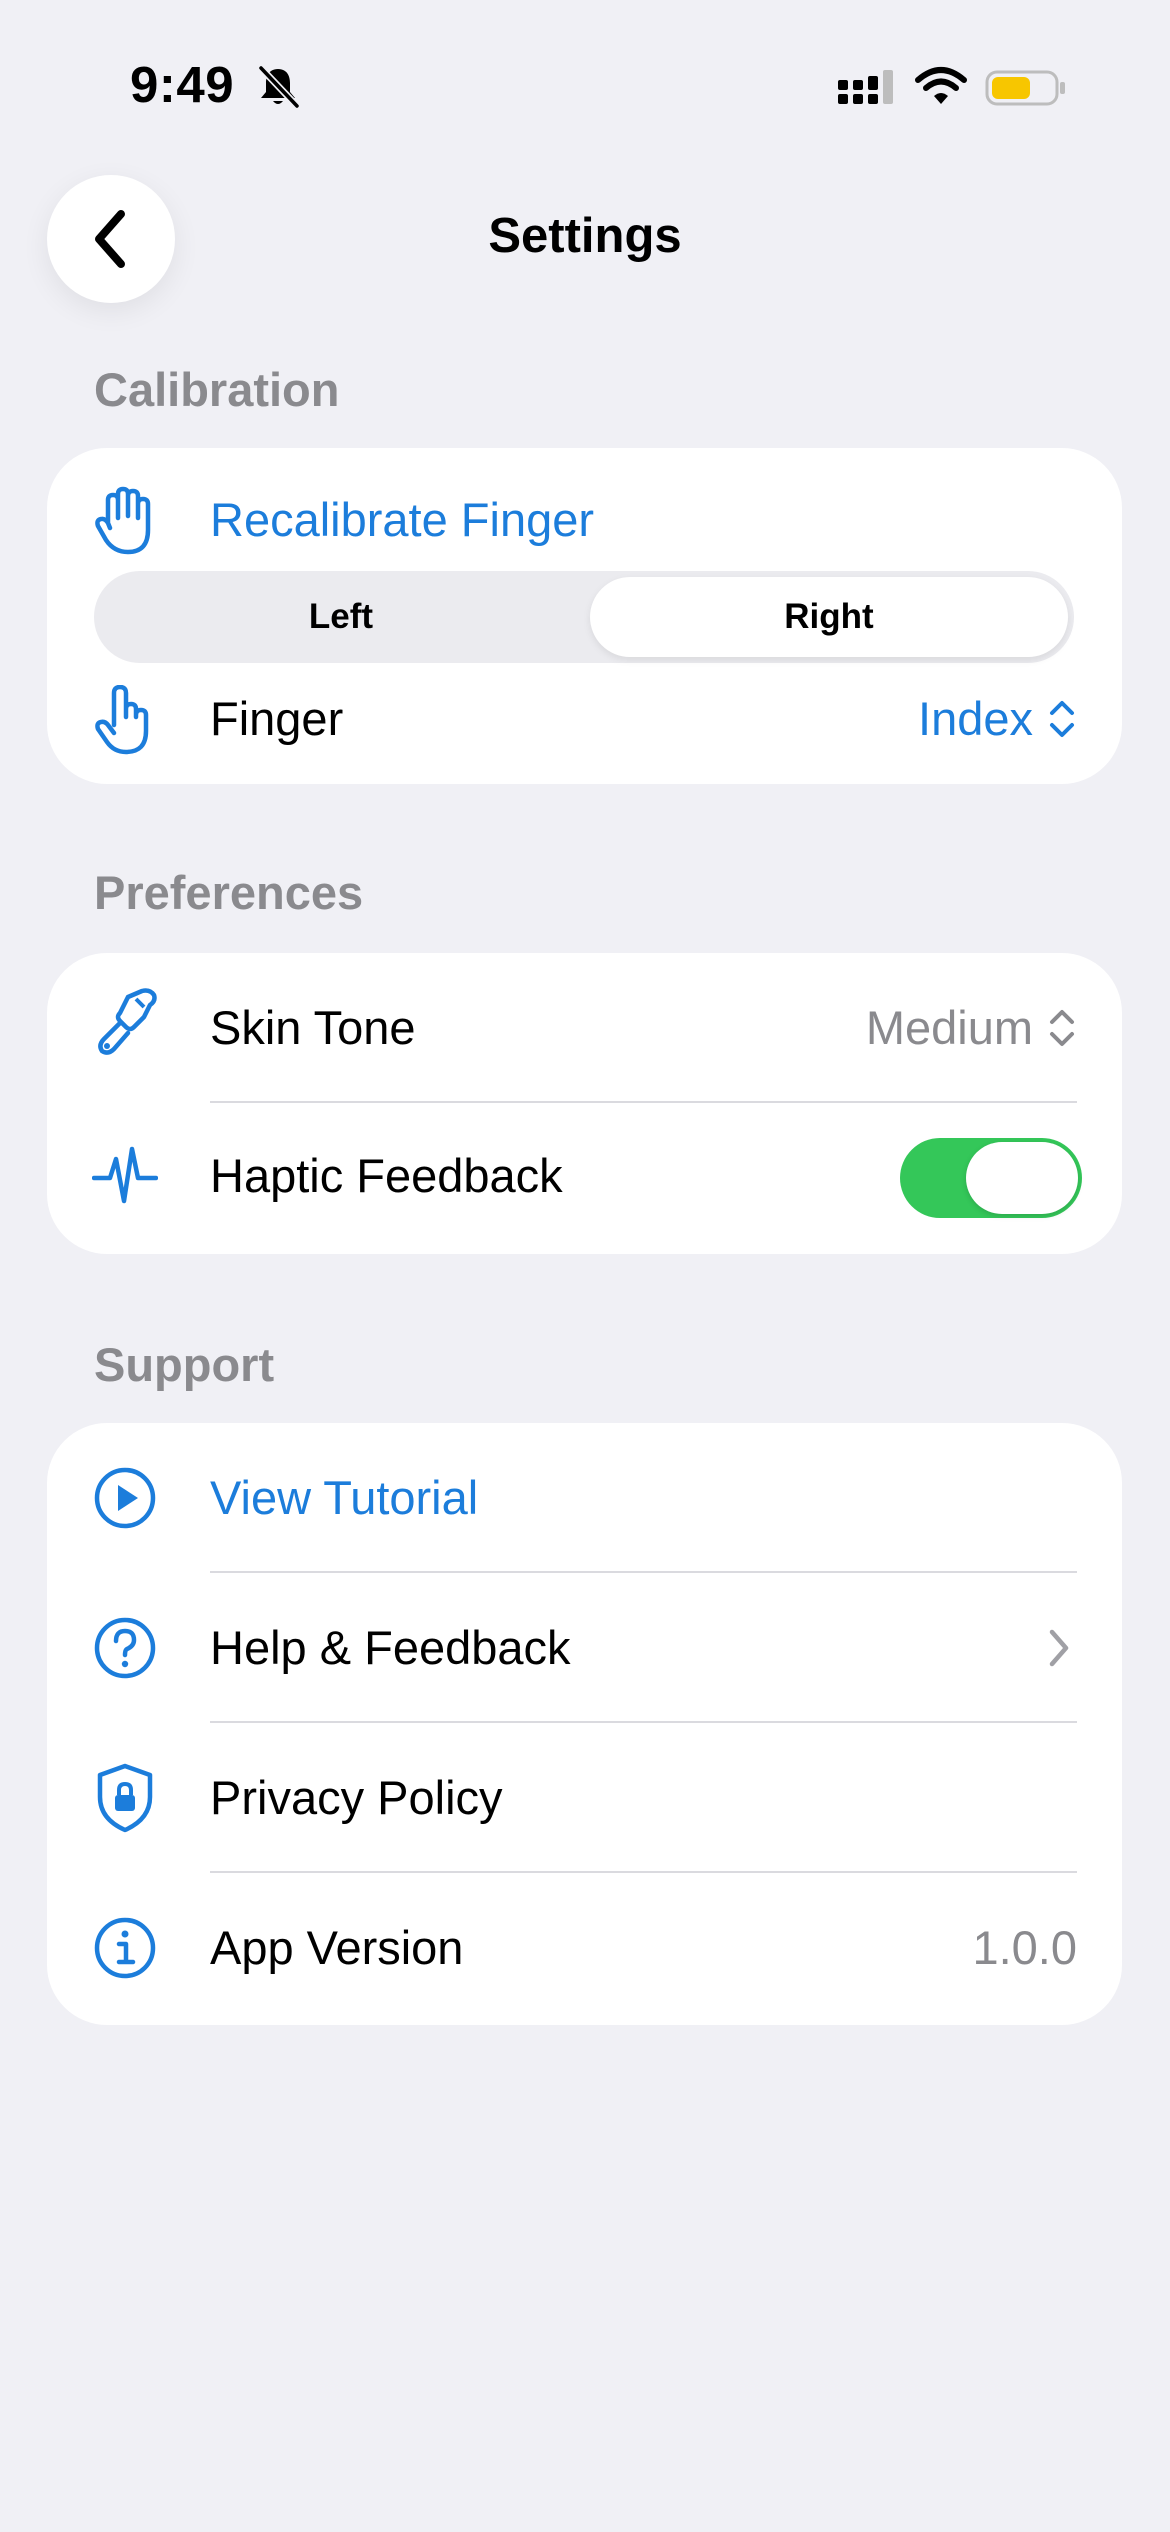 The height and width of the screenshot is (2532, 1170). What do you see at coordinates (585, 85) in the screenshot?
I see `status-bar: 9:49` at bounding box center [585, 85].